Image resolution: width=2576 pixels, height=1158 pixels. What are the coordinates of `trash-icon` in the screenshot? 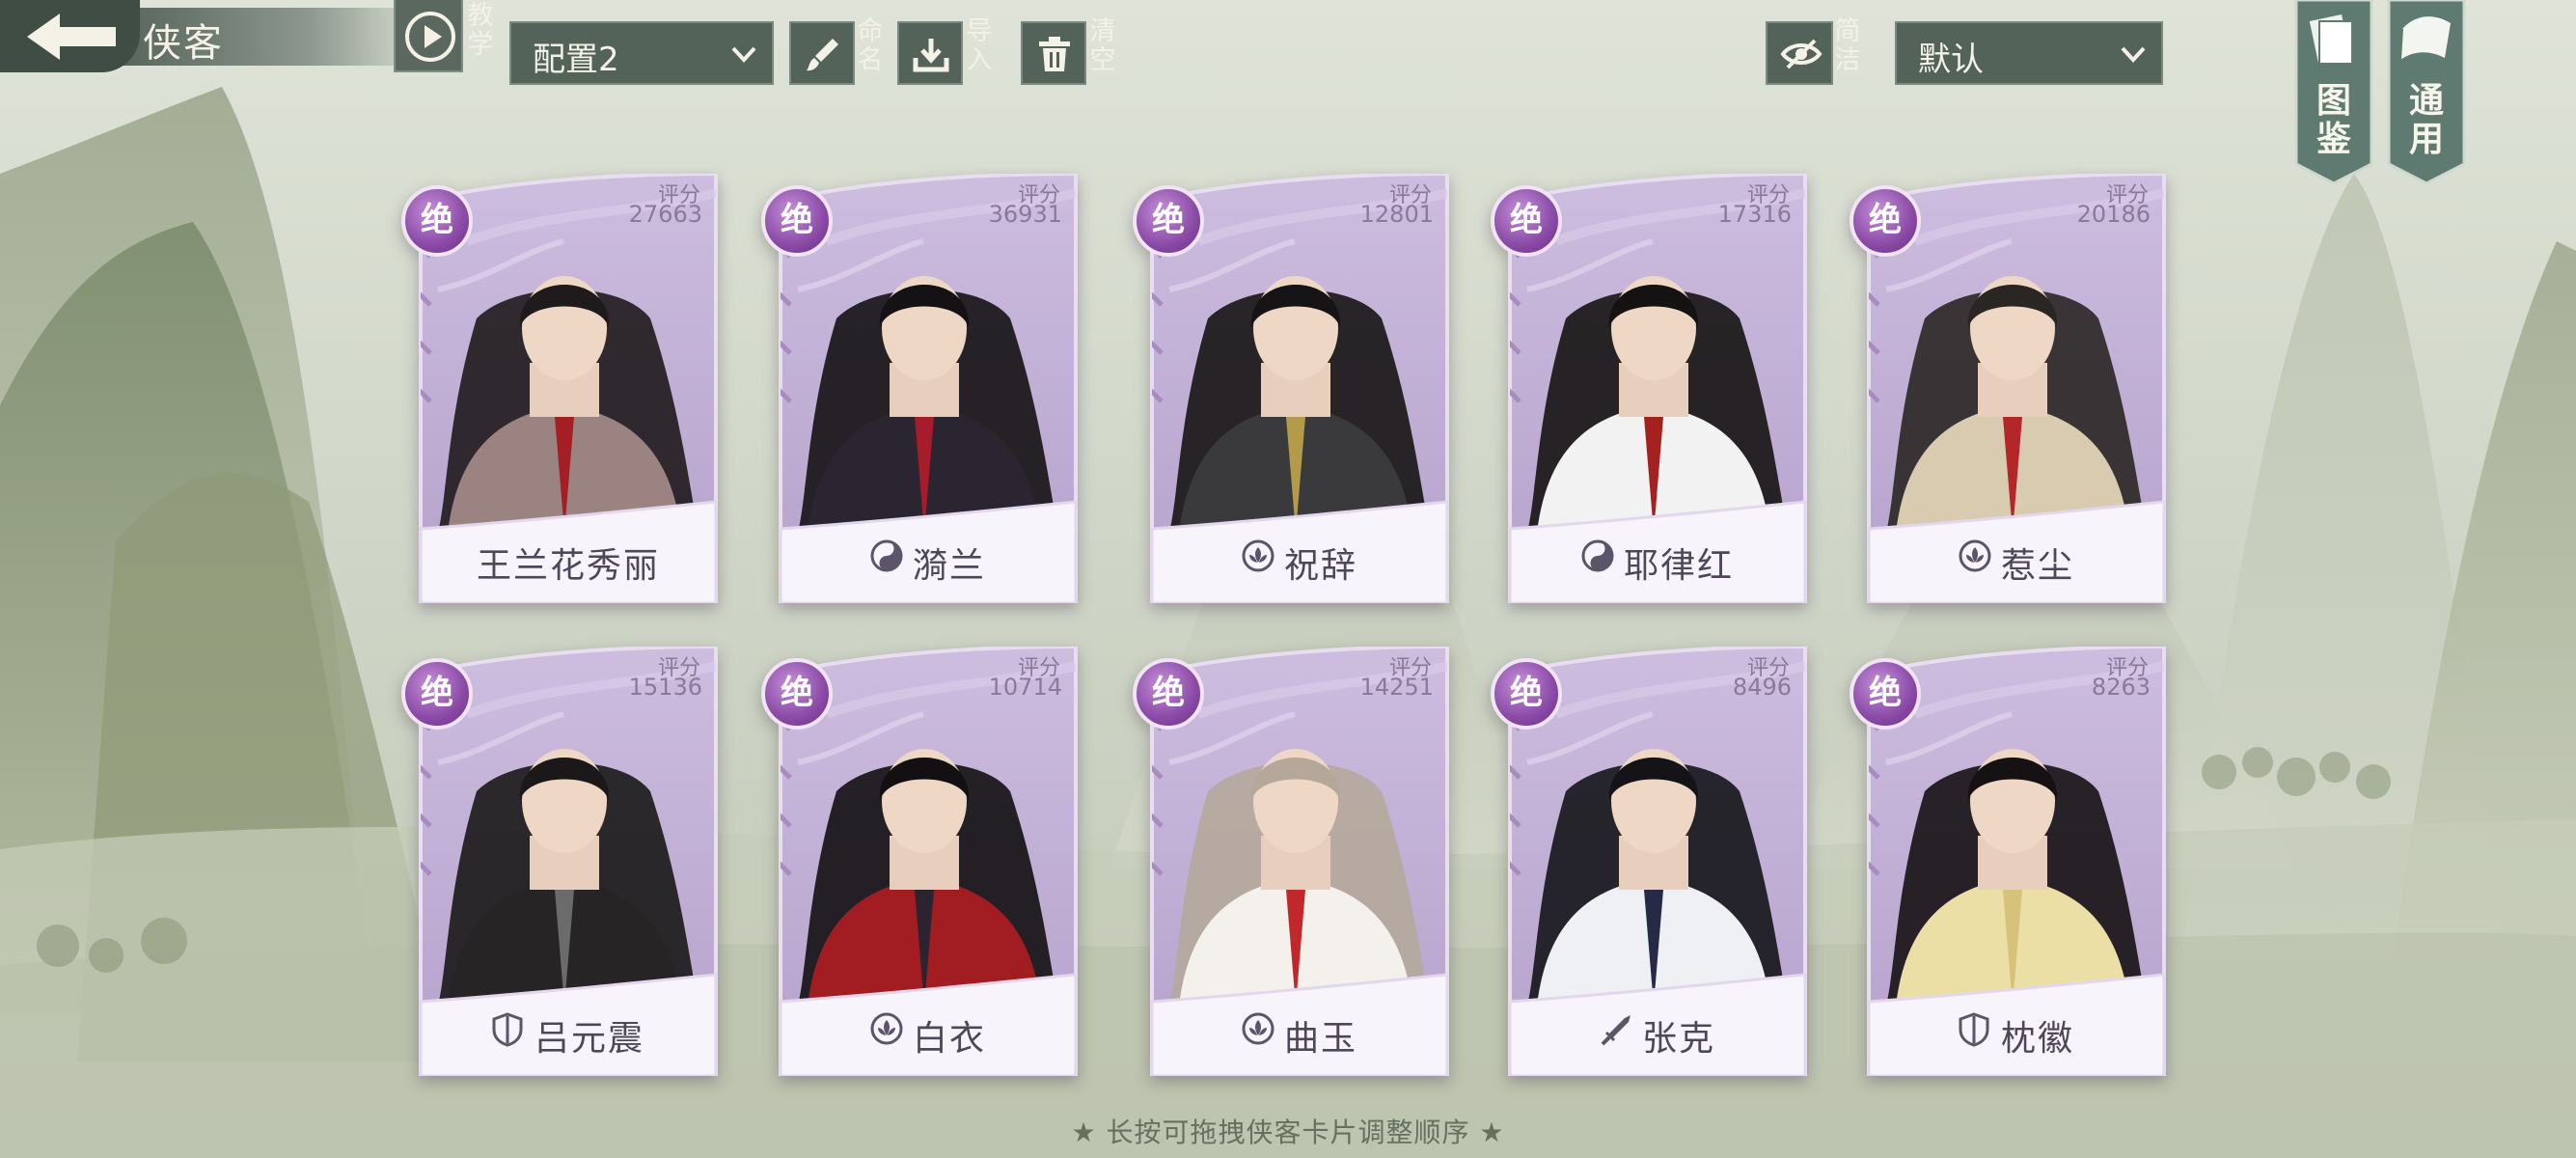 It's located at (1055, 54).